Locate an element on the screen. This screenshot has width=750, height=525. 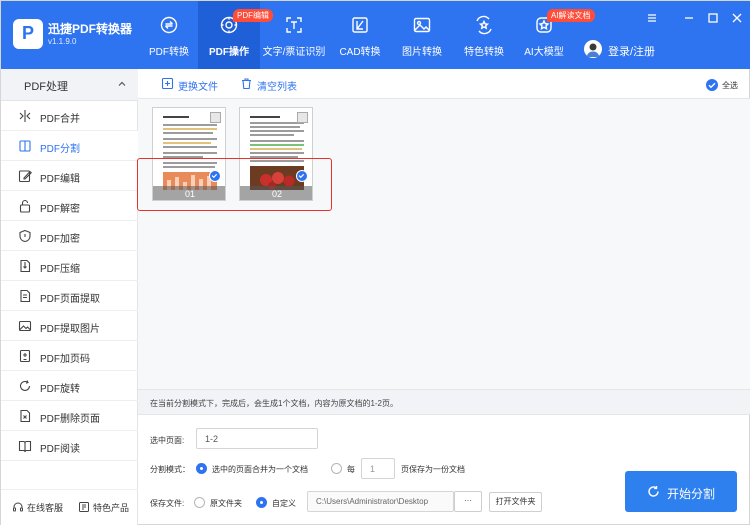
mode-merge-radio is located at coordinates (201, 468).